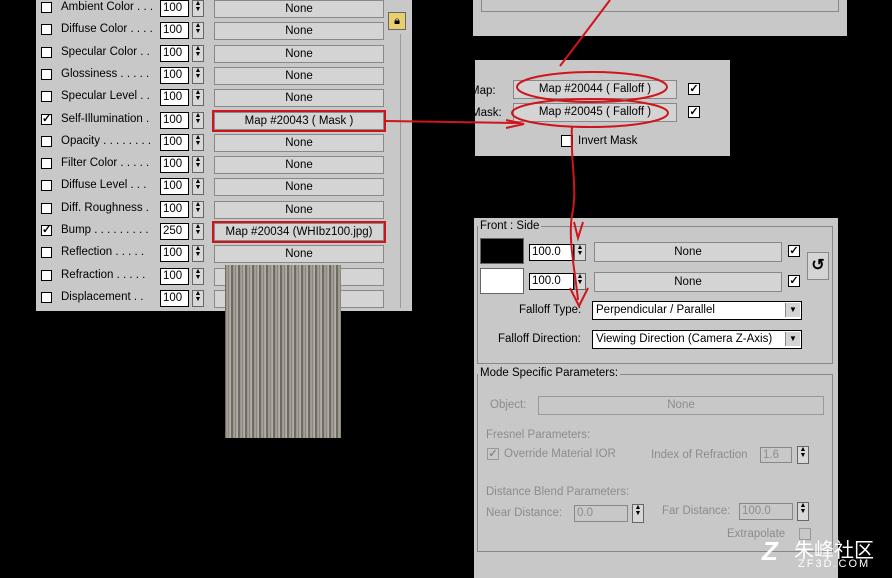 This screenshot has height=578, width=892. I want to click on amount-field: 250, so click(174, 231).